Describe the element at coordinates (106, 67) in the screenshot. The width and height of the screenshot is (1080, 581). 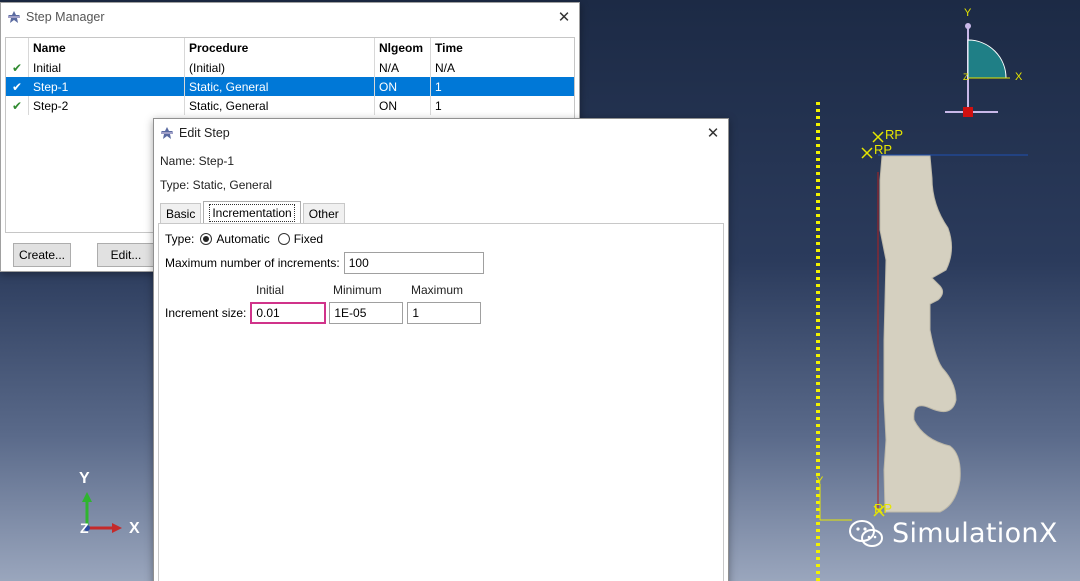
I see `row-name: Initial` at that location.